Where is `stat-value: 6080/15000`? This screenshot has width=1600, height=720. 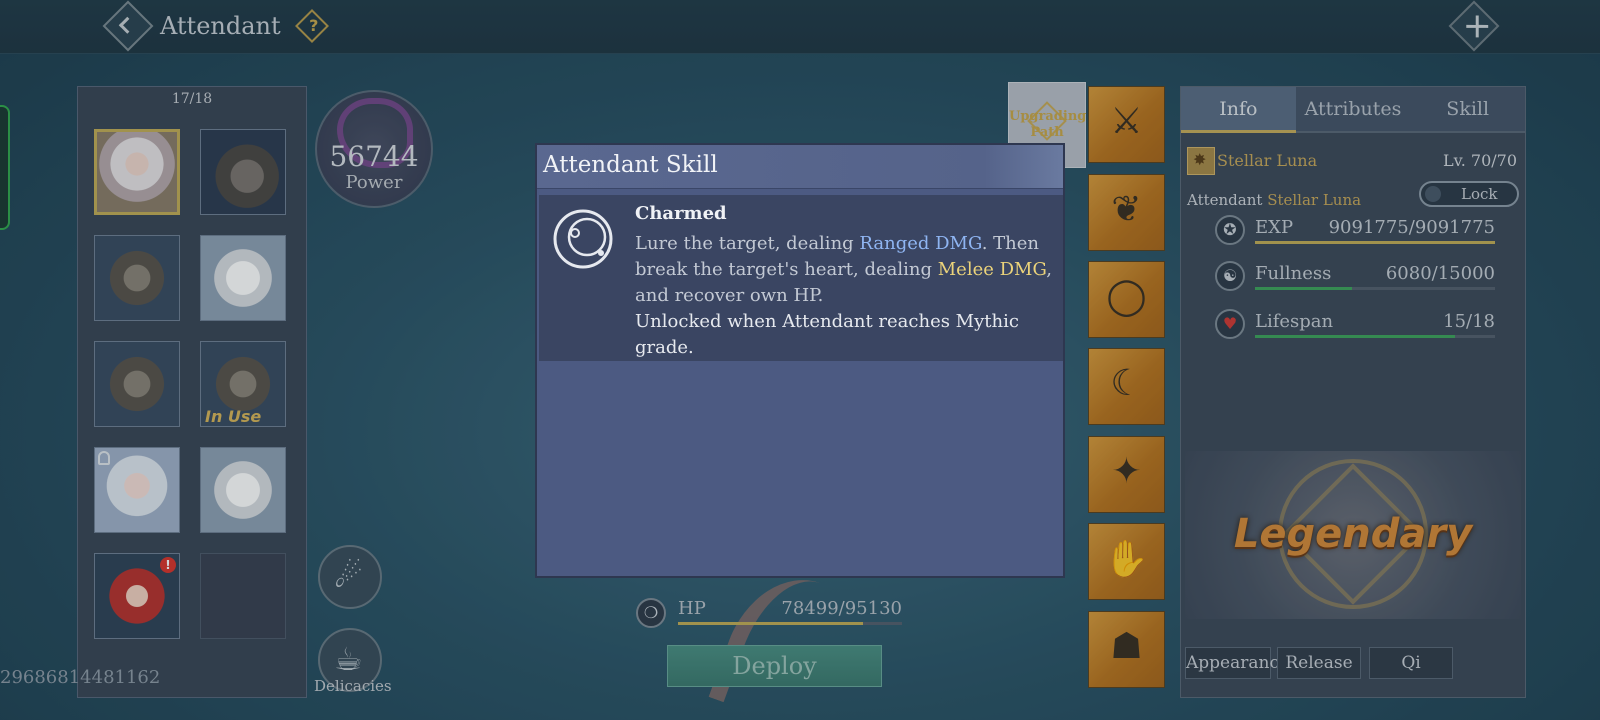 stat-value: 6080/15000 is located at coordinates (1440, 273).